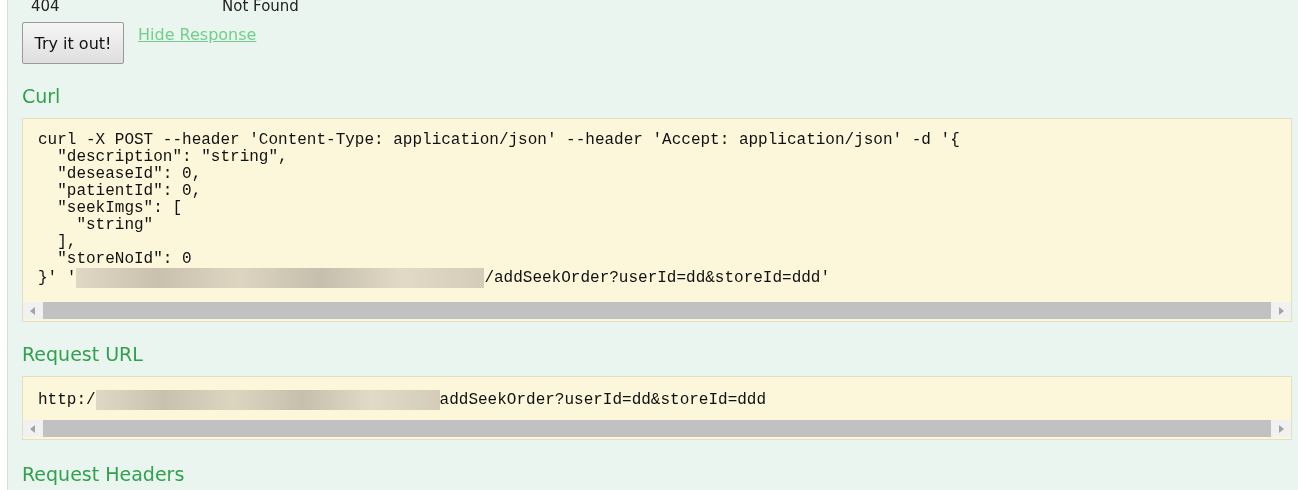 The height and width of the screenshot is (490, 1298). Describe the element at coordinates (657, 278) in the screenshot. I see `code-line: /addSeekOrder?userId=dd&storeId=ddd'` at that location.